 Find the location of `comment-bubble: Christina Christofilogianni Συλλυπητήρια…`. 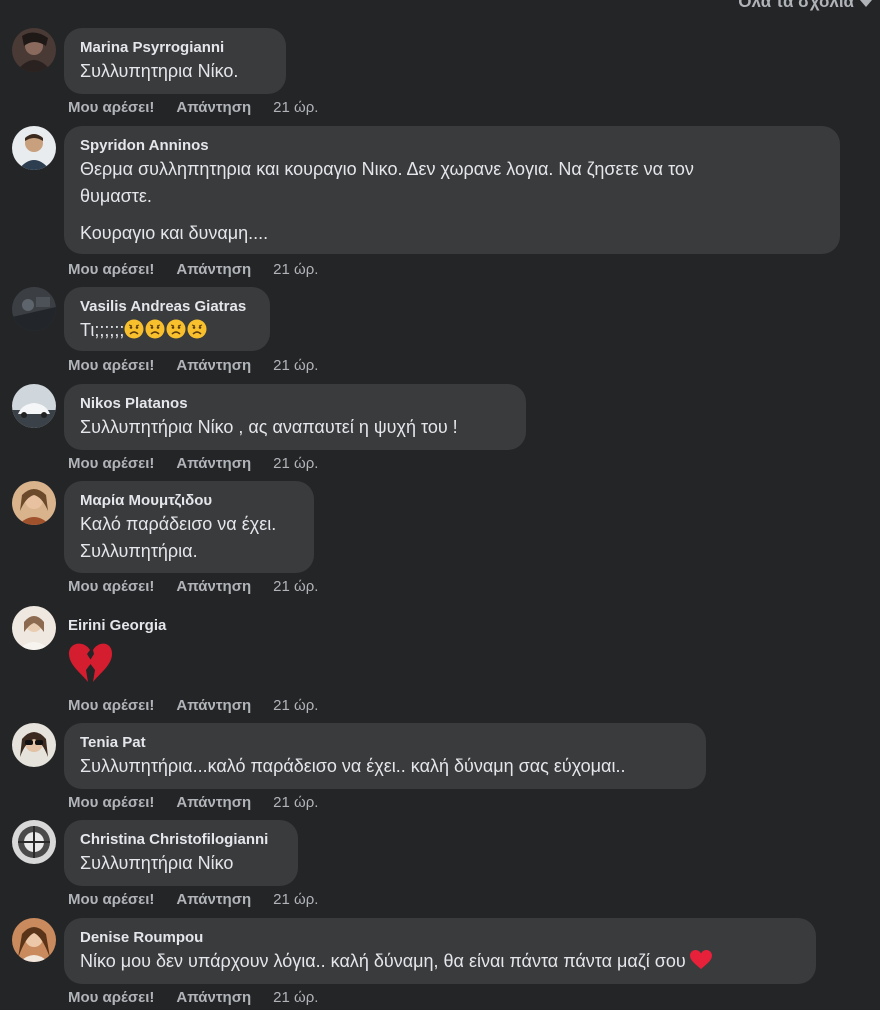

comment-bubble: Christina Christofilogianni Συλλυπητήρια… is located at coordinates (181, 853).